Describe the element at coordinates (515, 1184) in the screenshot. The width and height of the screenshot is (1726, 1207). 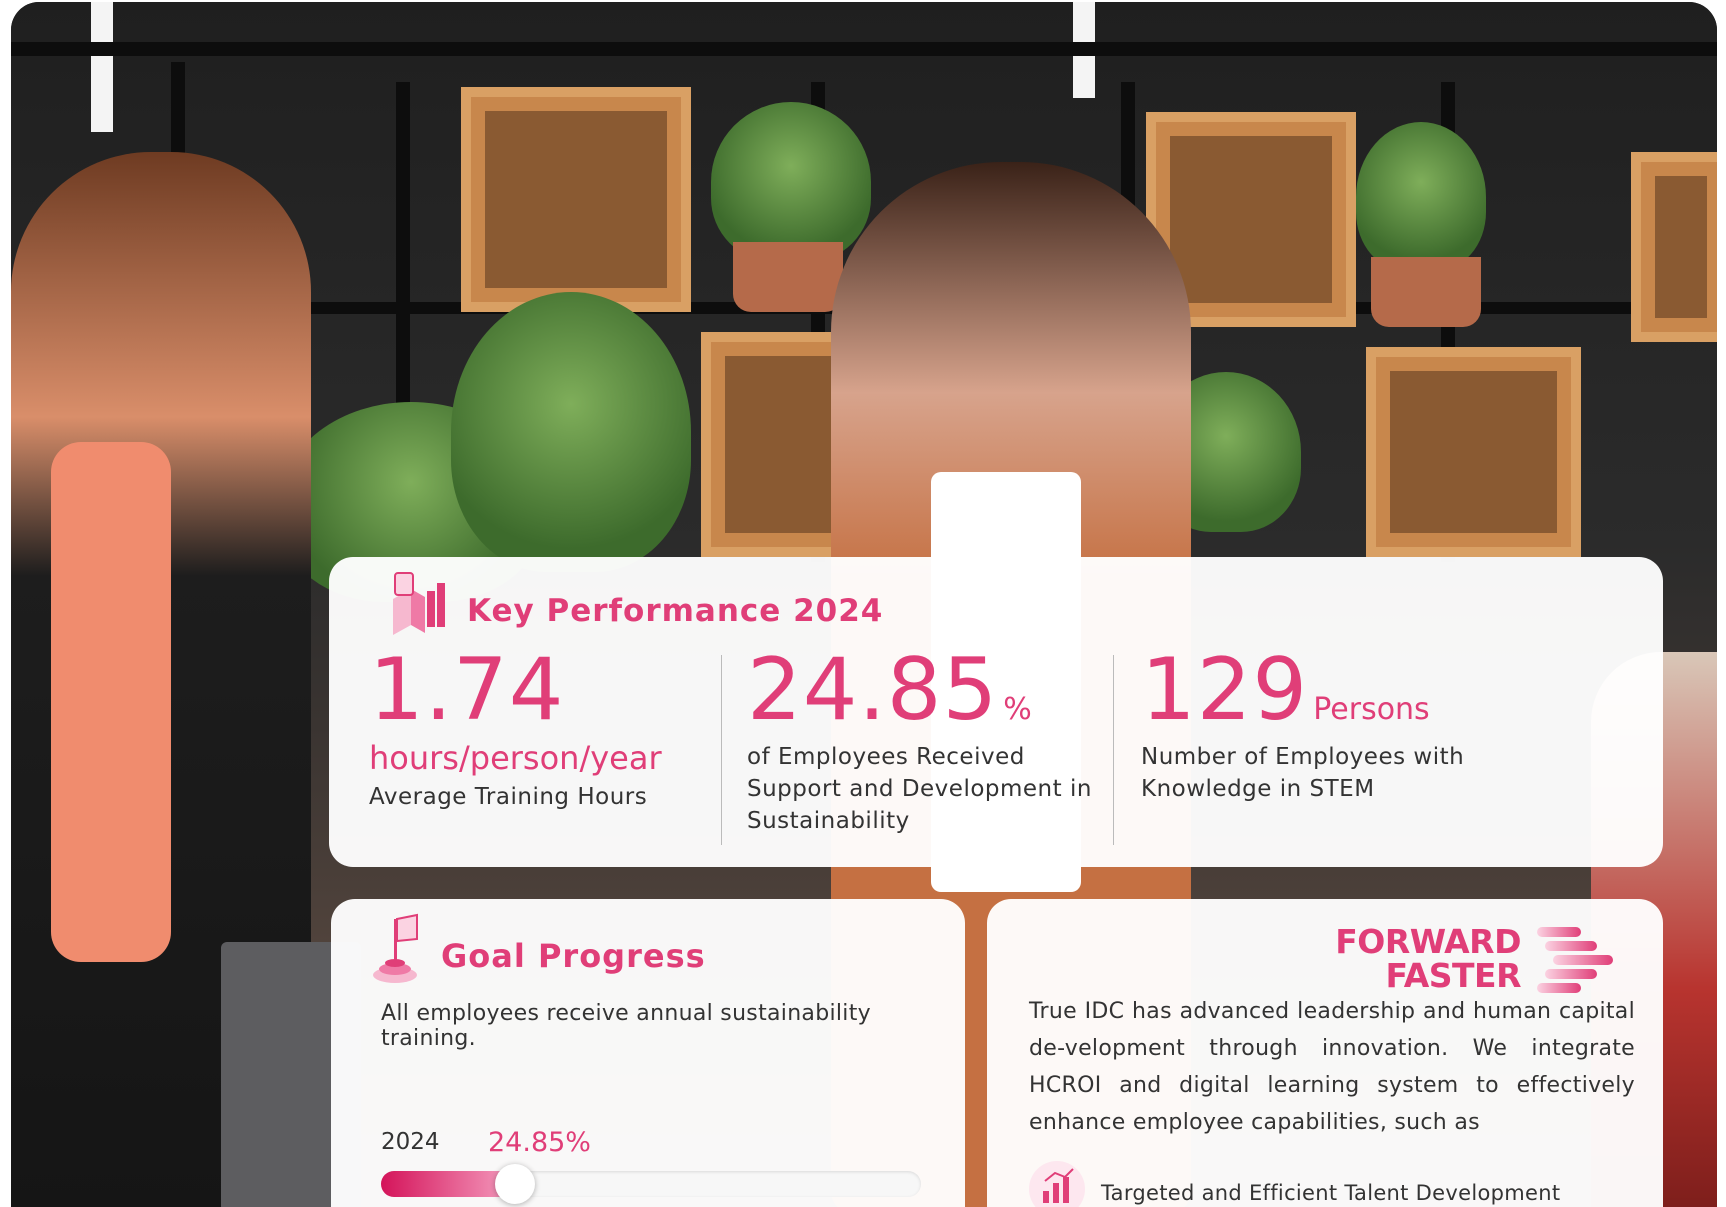
I see `progress-knob` at that location.